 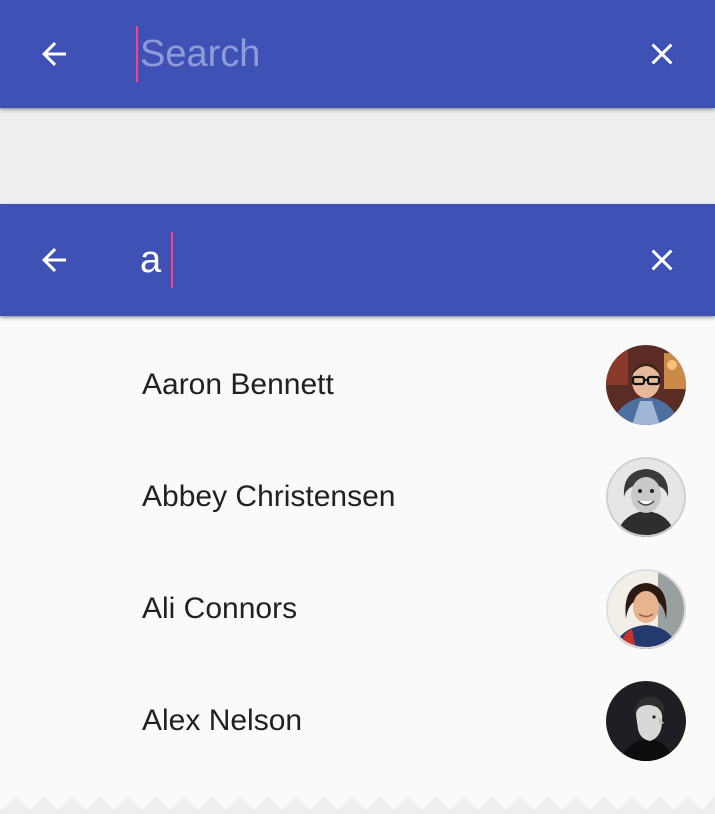 I want to click on result-name: Aaron Bennett, so click(x=238, y=384).